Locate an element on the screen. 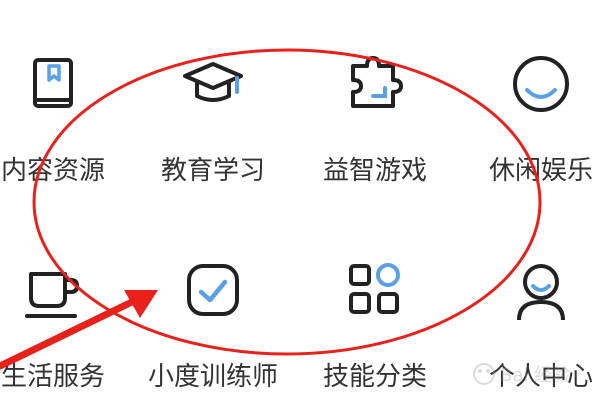 The width and height of the screenshot is (600, 400). grid-item-label: 技能分类 is located at coordinates (374, 377).